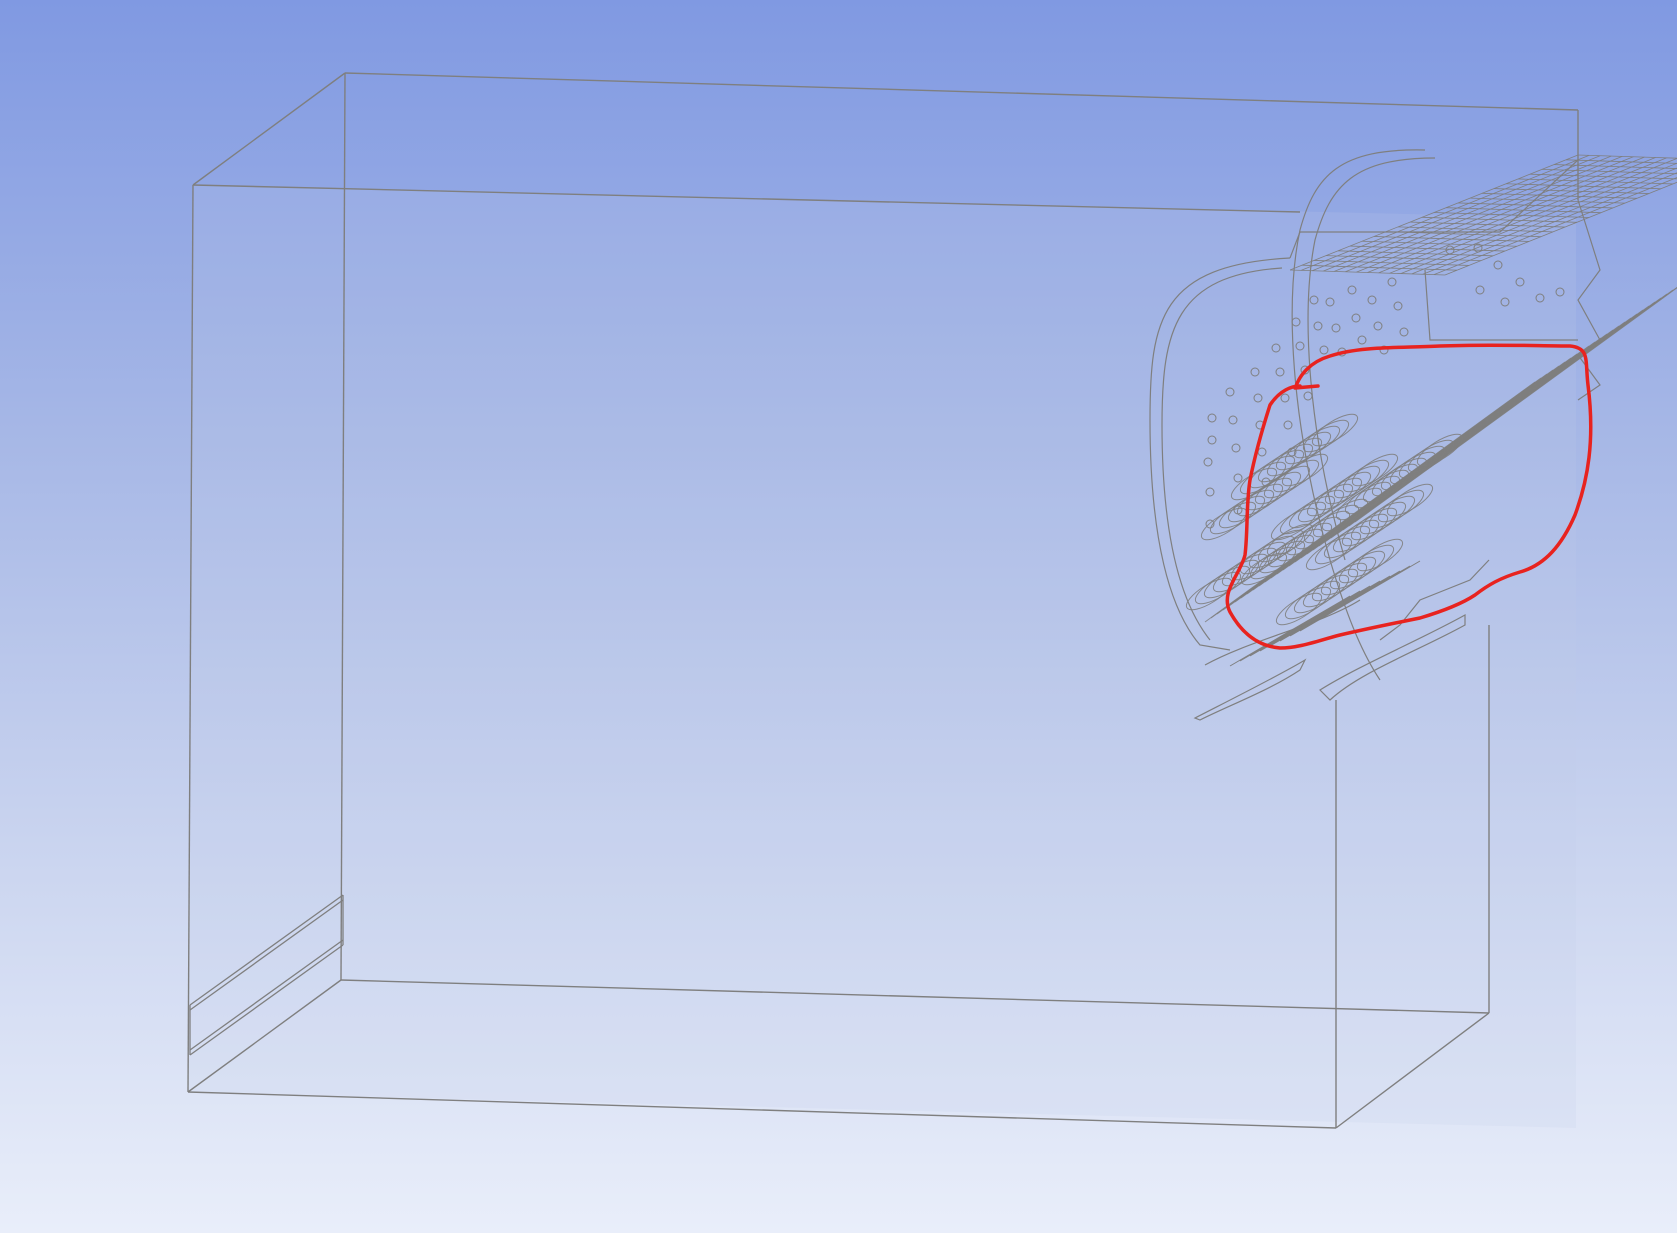 Image resolution: width=1677 pixels, height=1233 pixels. What do you see at coordinates (1609, 171) in the screenshot?
I see `tube-grid-line` at bounding box center [1609, 171].